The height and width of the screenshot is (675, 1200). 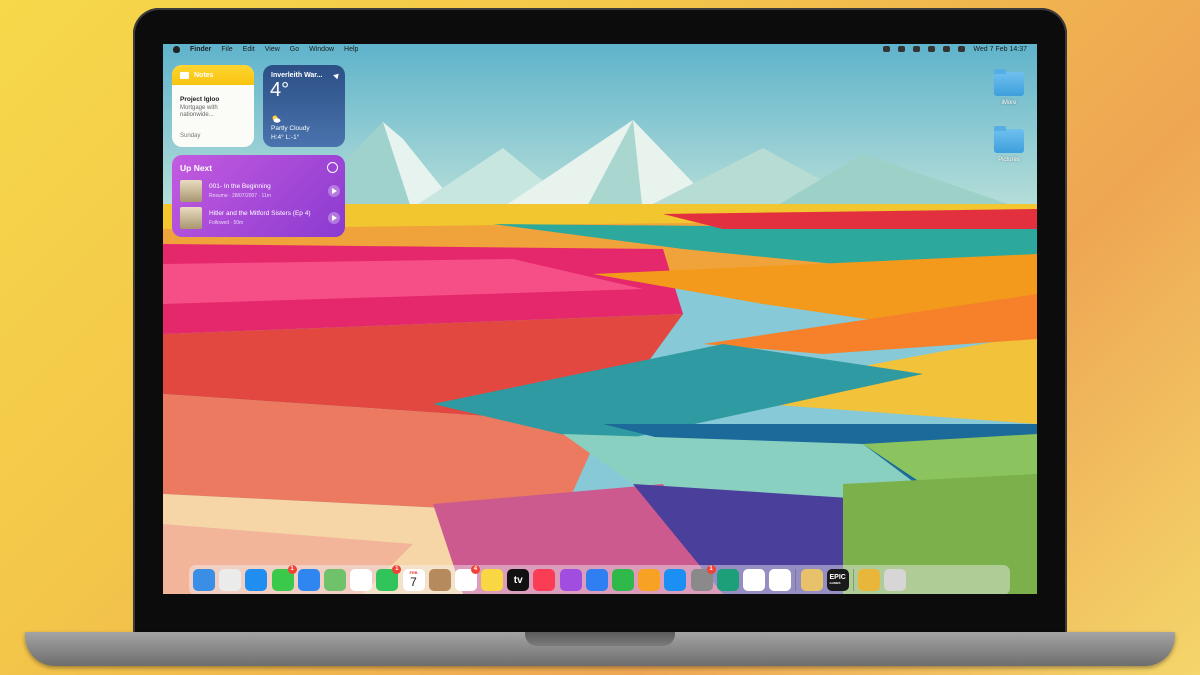 I want to click on episode-meta: Followed · 50m, so click(x=226, y=223).